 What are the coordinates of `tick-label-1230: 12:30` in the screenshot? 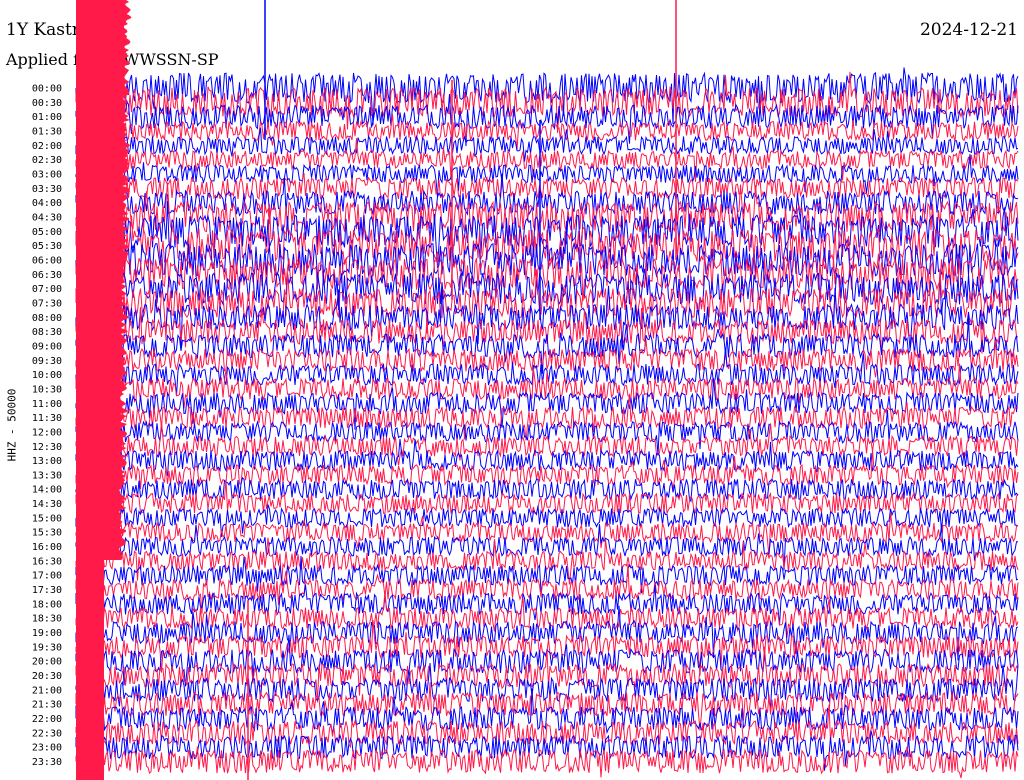 It's located at (47, 447).